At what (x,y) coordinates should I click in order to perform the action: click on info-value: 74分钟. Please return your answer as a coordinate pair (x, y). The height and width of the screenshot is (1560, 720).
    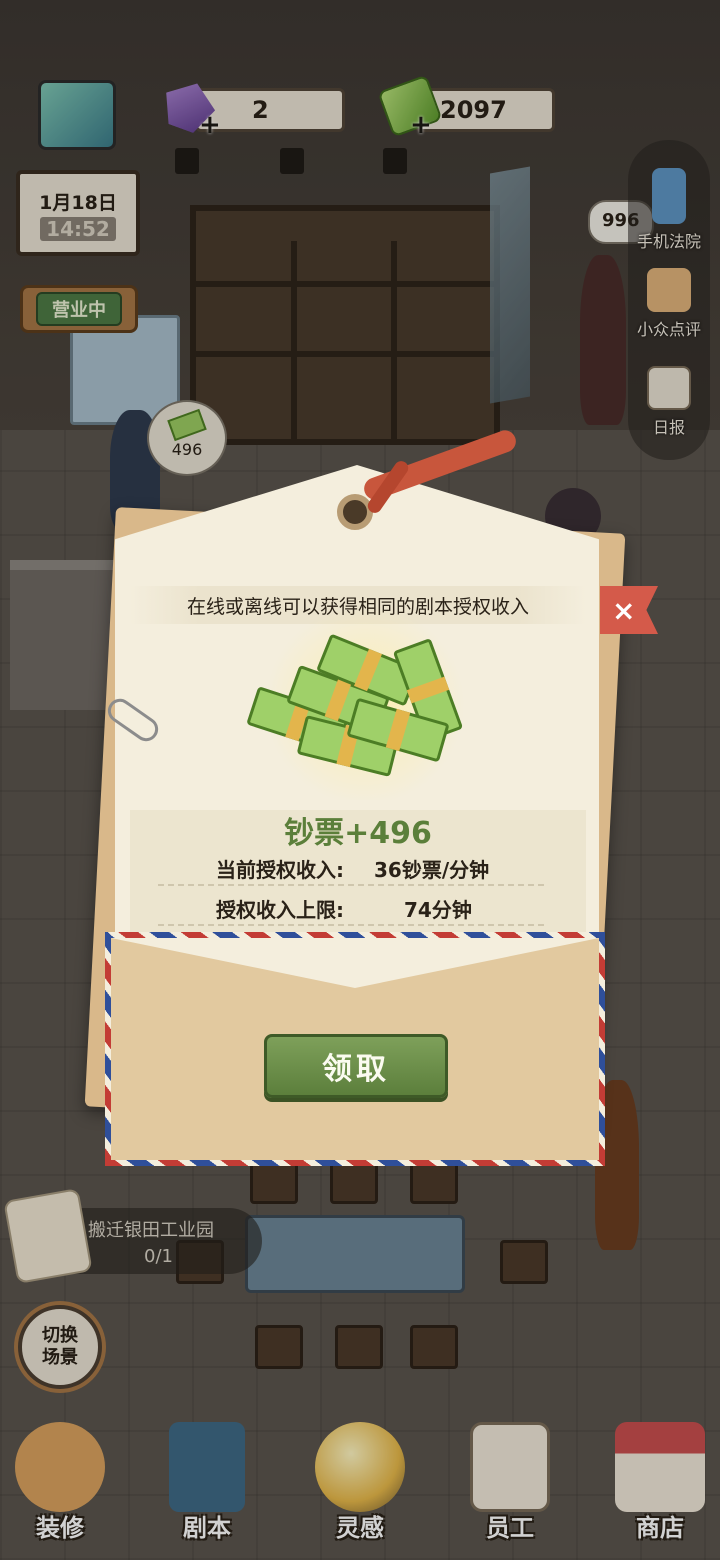
    Looking at the image, I should click on (438, 910).